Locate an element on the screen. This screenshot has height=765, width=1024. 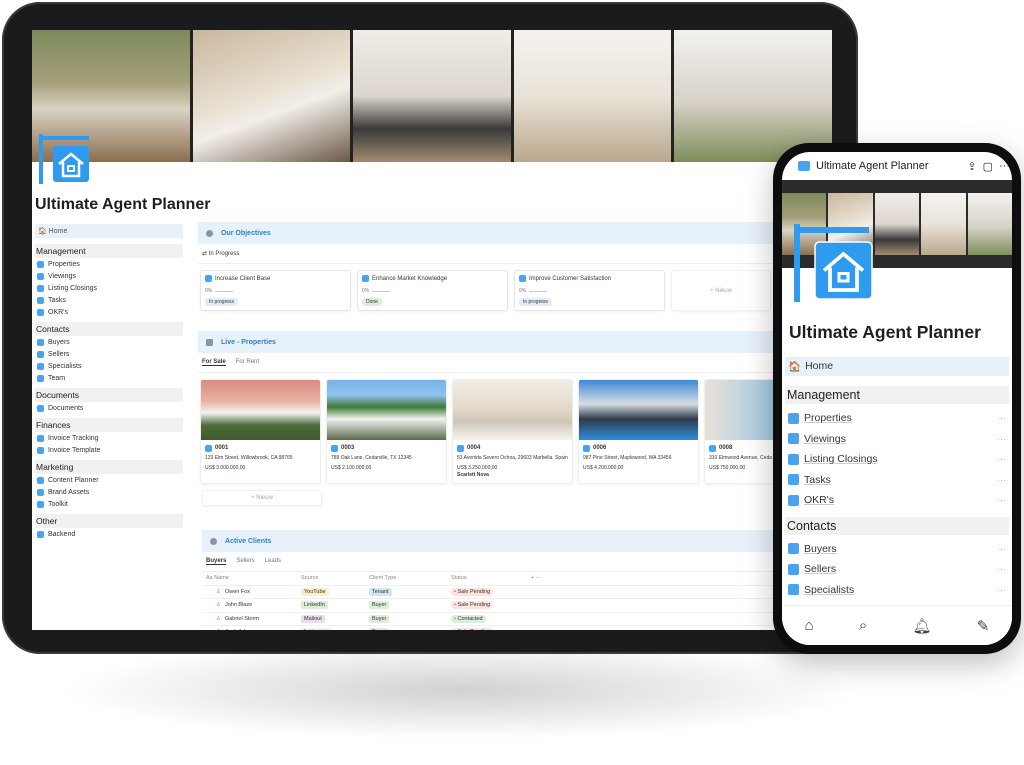
share-icon: ⇪ is located at coordinates (971, 166).